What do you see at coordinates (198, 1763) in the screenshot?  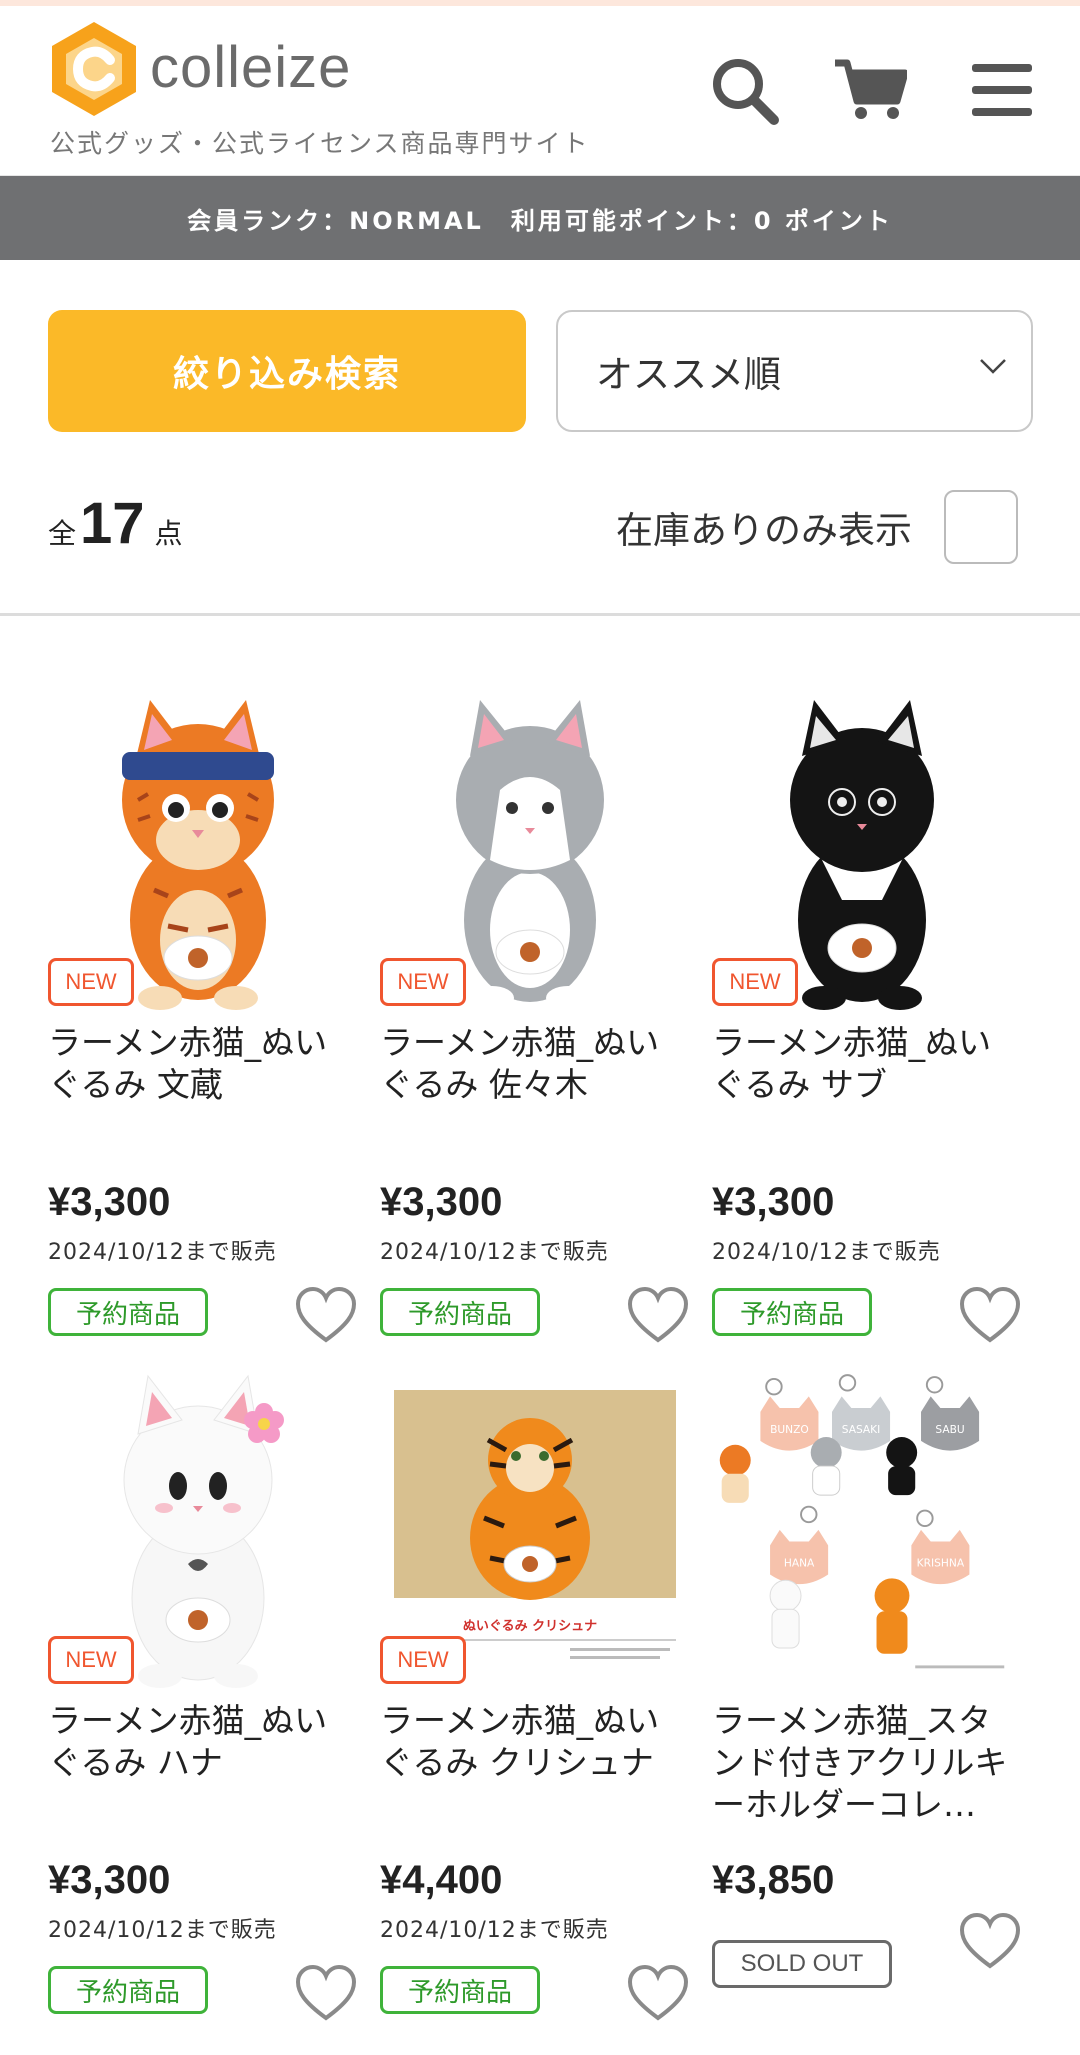 I see `product-name: ラーメン赤猫_ぬいぐるみ ハナ` at bounding box center [198, 1763].